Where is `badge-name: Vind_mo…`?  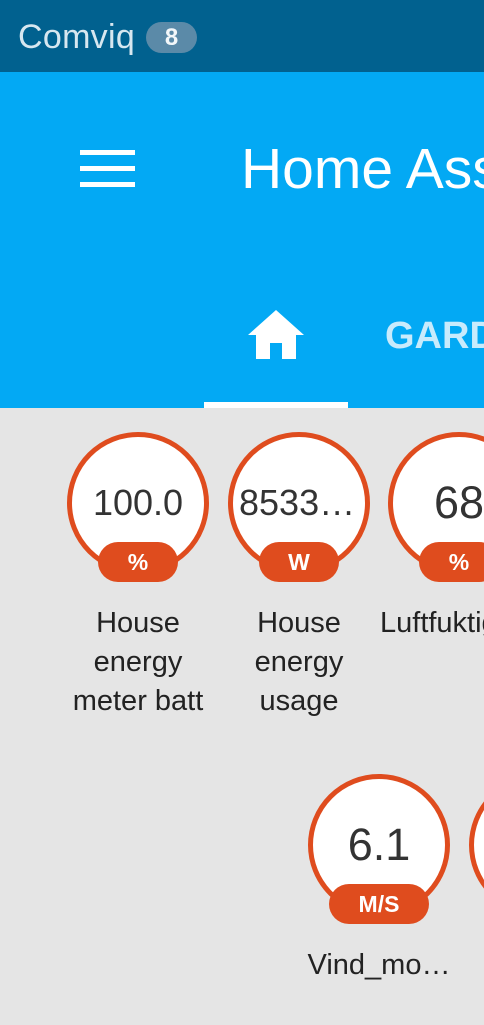
badge-name: Vind_mo… is located at coordinates (379, 965).